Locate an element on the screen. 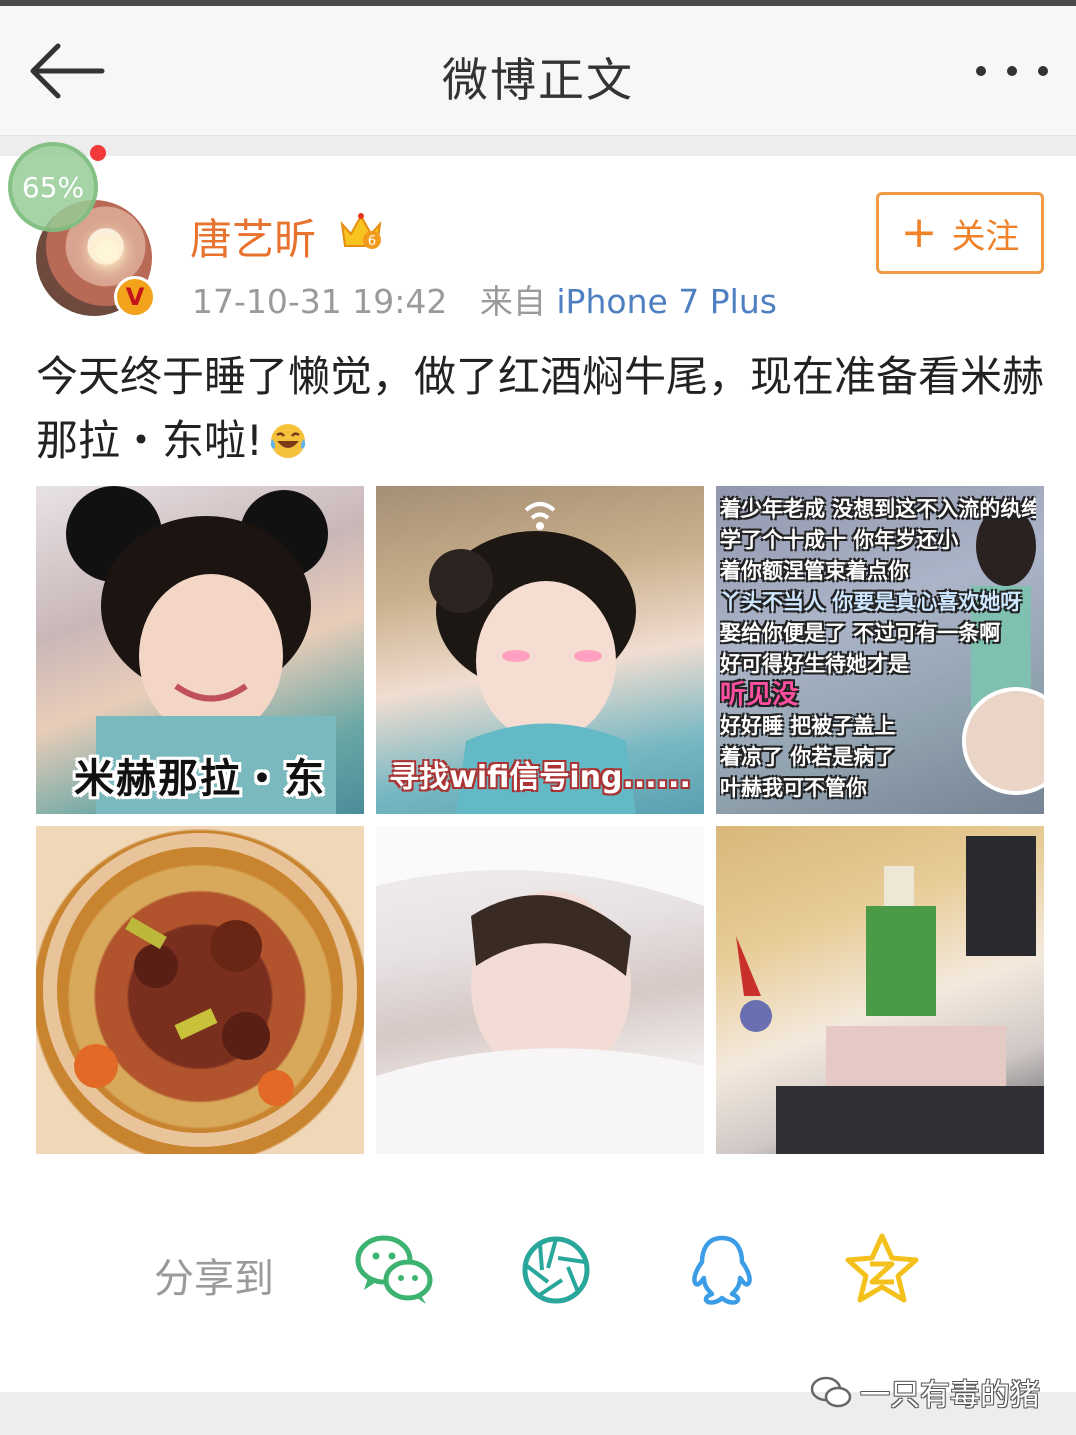 The width and height of the screenshot is (1076, 1435). crown-level: 6 is located at coordinates (372, 241).